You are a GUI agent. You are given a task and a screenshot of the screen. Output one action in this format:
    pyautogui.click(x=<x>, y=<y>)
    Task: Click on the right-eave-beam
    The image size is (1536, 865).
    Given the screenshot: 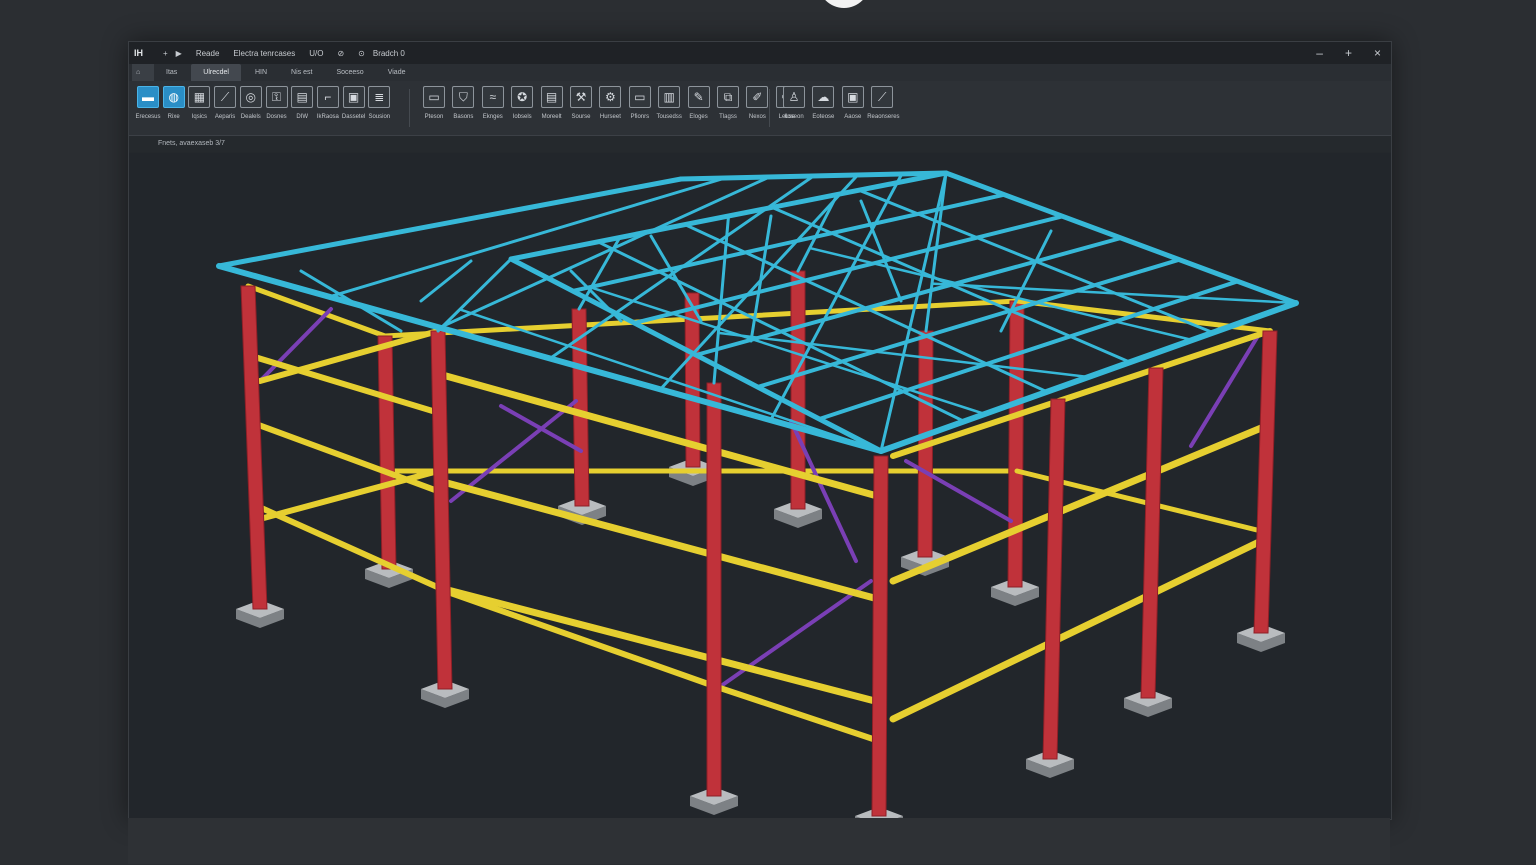 What is the action you would take?
    pyautogui.click(x=1081, y=393)
    